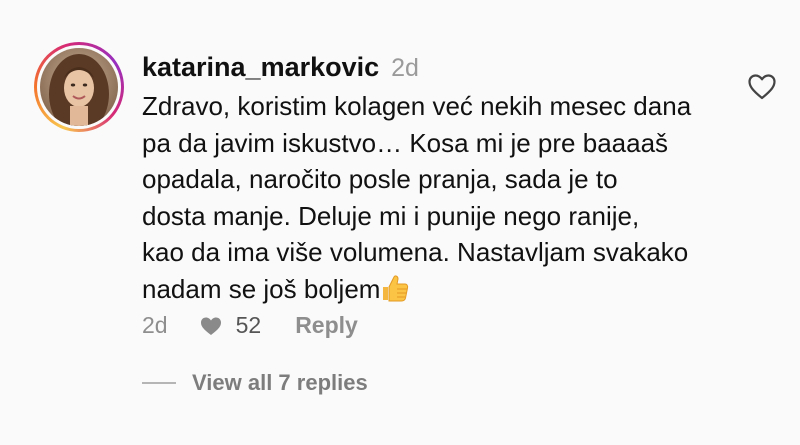 The image size is (800, 445). I want to click on comment-footer: 2d 52 Reply, so click(250, 325).